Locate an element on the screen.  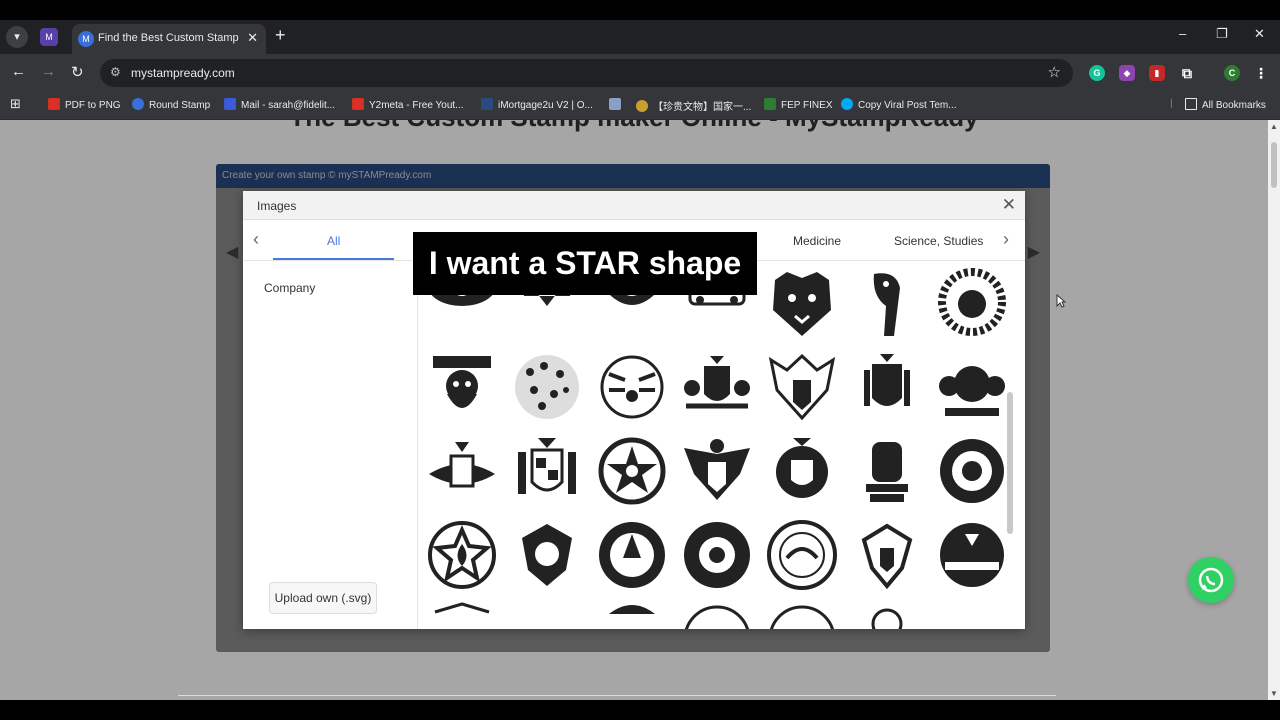
extension-icon: ▮ is located at coordinates (1157, 73).